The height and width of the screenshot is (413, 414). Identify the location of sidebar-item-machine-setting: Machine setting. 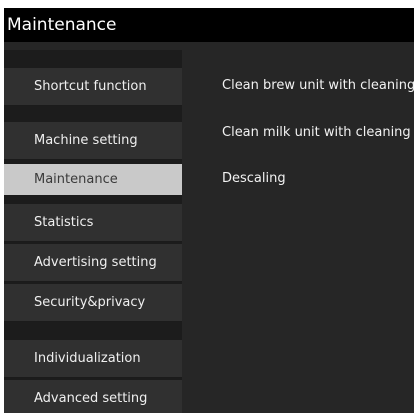
(93, 141).